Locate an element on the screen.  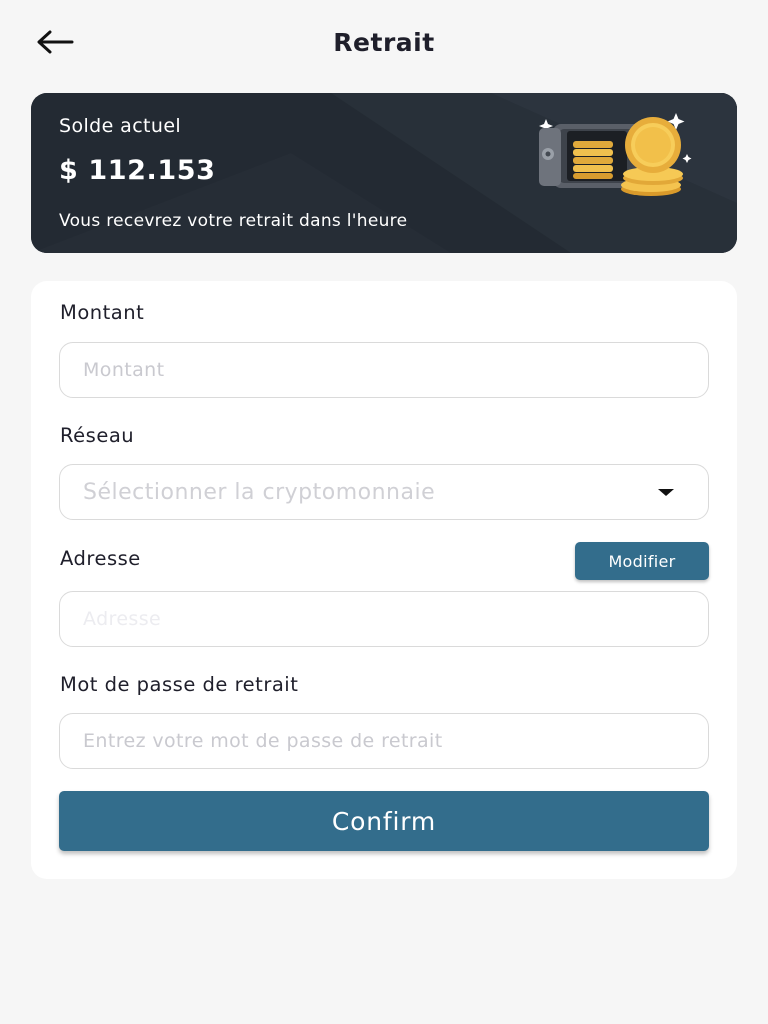
password-label: Mot de passe de retrait is located at coordinates (179, 684).